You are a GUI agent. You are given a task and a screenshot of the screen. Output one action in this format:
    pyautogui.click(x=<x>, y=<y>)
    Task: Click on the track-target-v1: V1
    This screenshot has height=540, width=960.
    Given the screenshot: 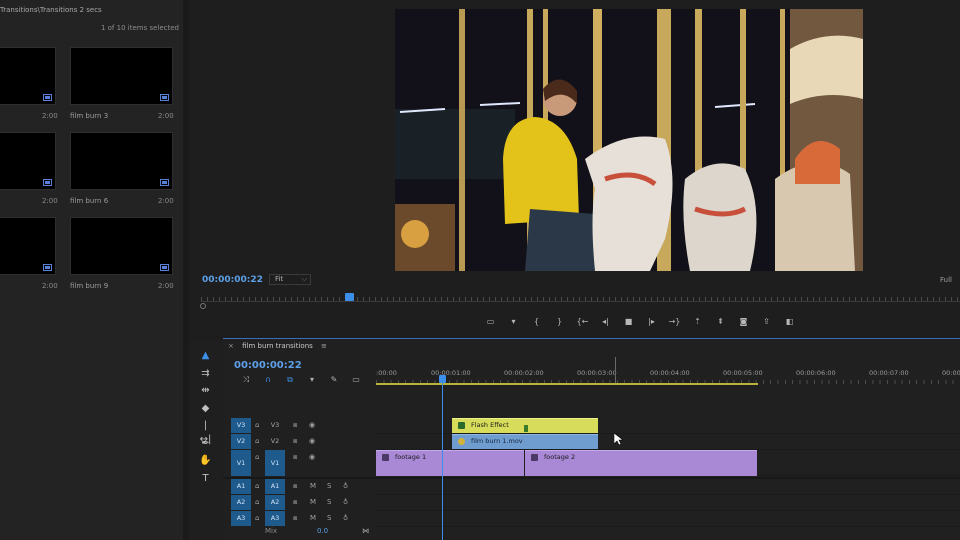 What is the action you would take?
    pyautogui.click(x=275, y=463)
    